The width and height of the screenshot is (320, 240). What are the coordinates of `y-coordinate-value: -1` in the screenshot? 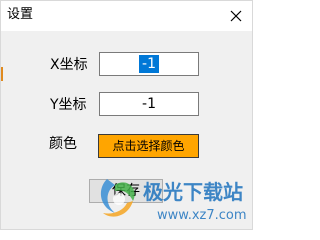 It's located at (149, 104).